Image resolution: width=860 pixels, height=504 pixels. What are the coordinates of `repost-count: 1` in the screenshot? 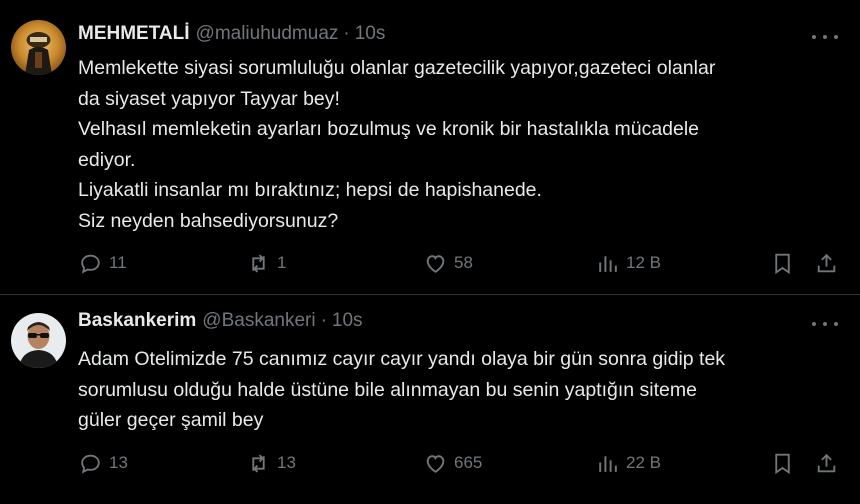 It's located at (282, 262).